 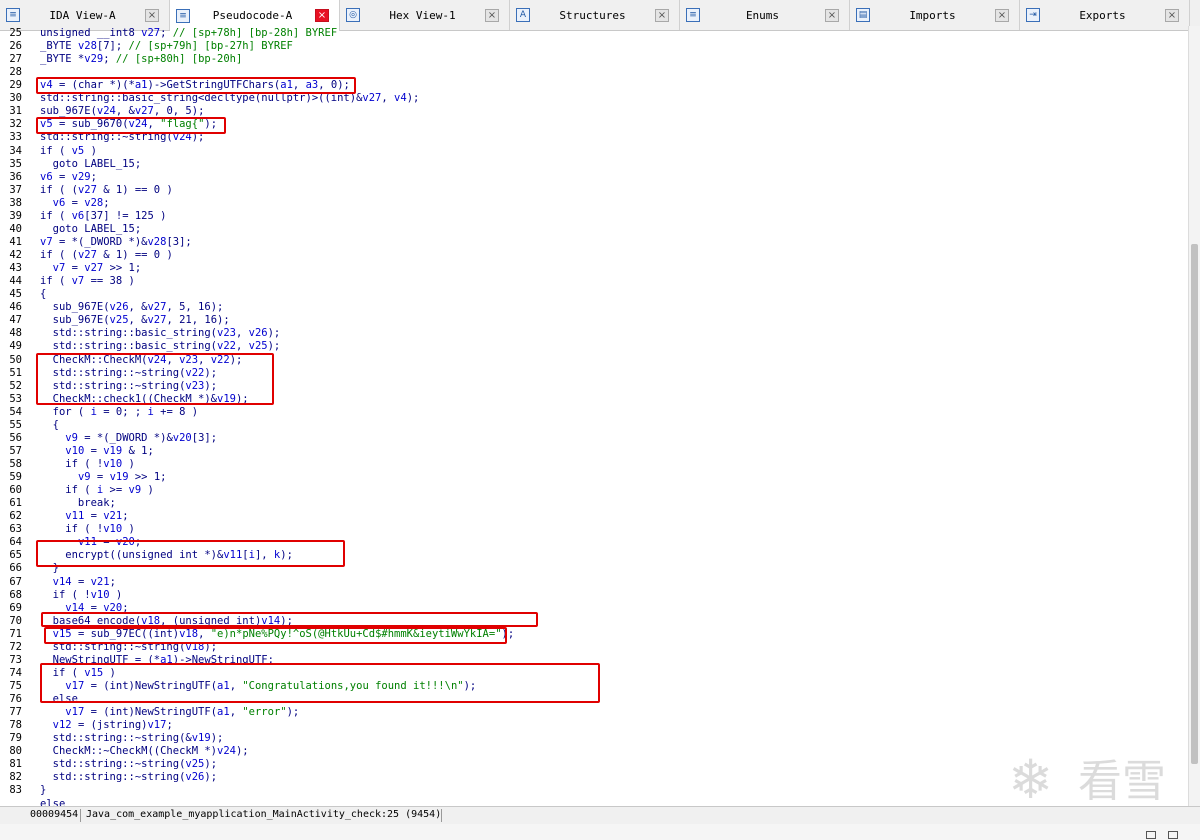 What do you see at coordinates (15, 98) in the screenshot?
I see `line-number: 30` at bounding box center [15, 98].